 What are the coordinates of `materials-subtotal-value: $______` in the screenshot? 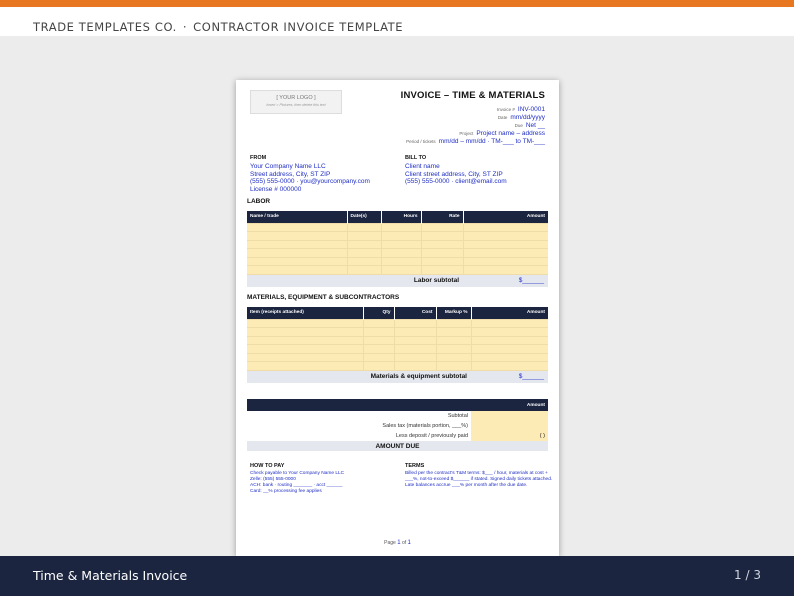 It's located at (509, 376).